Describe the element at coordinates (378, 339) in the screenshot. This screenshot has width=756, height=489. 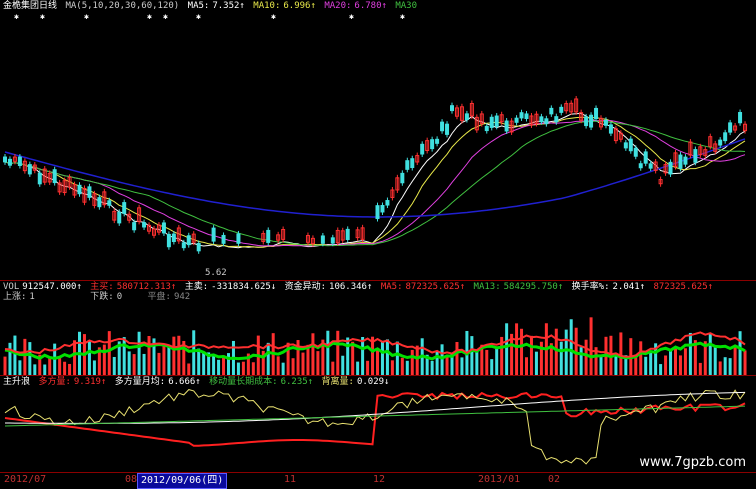
I see `volume-chart` at that location.